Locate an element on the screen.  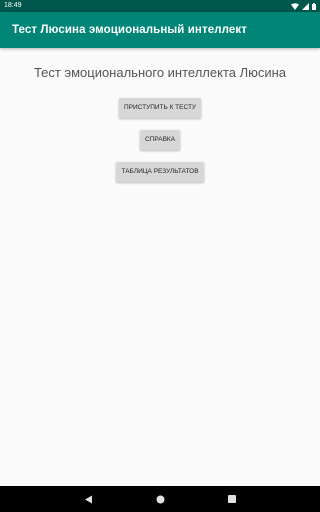
help-button: СПРАВКА is located at coordinates (160, 140).